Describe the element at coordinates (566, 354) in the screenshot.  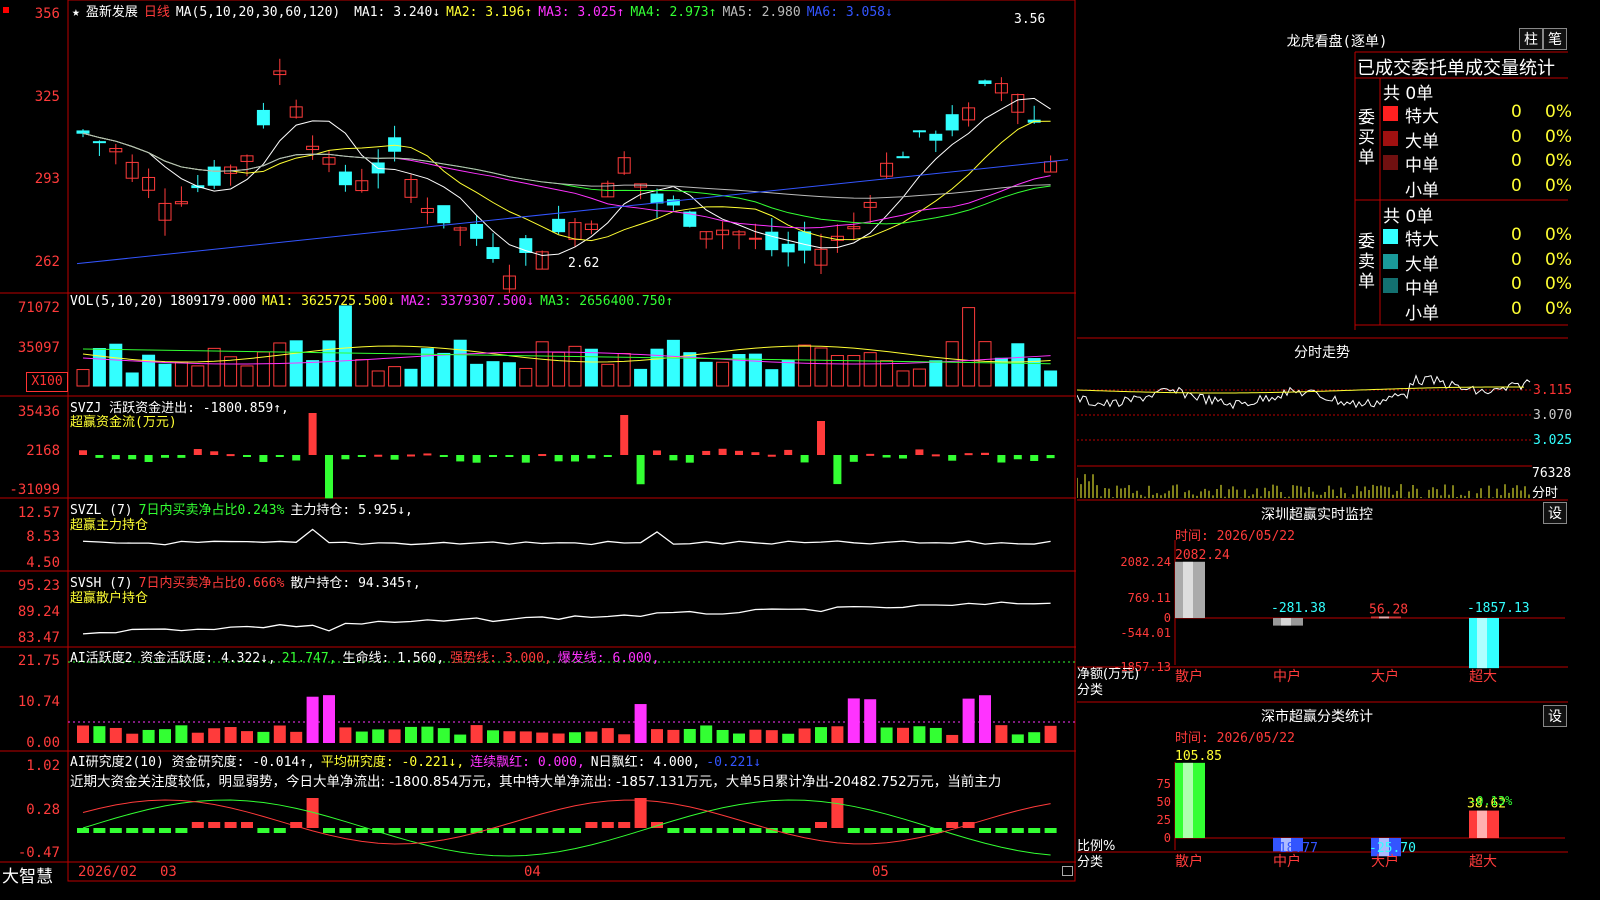
I see `vol-ma1-line` at that location.